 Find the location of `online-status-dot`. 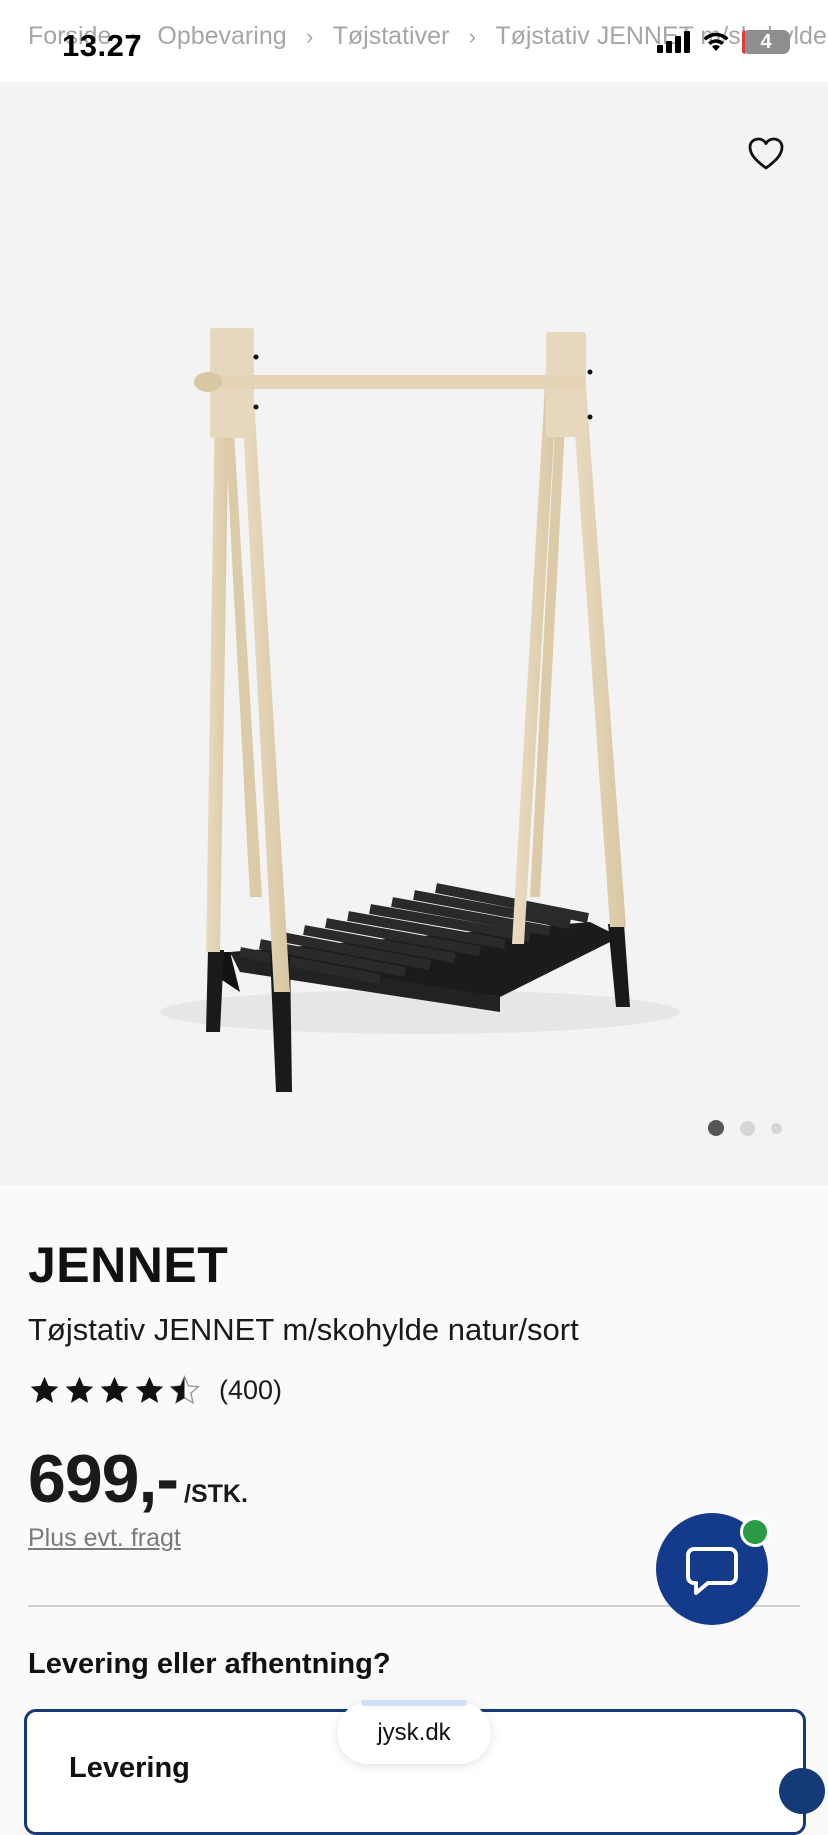

online-status-dot is located at coordinates (755, 1532).